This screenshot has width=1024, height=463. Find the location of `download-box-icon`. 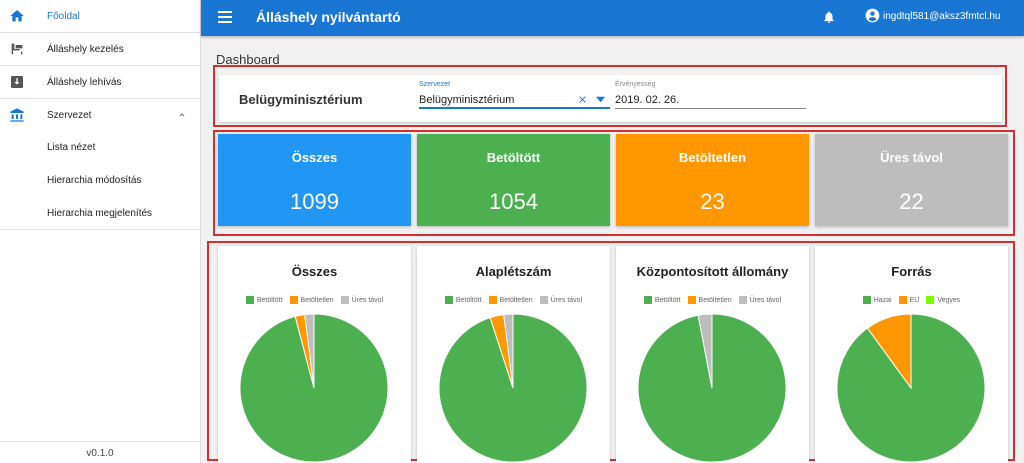

download-box-icon is located at coordinates (17, 82).